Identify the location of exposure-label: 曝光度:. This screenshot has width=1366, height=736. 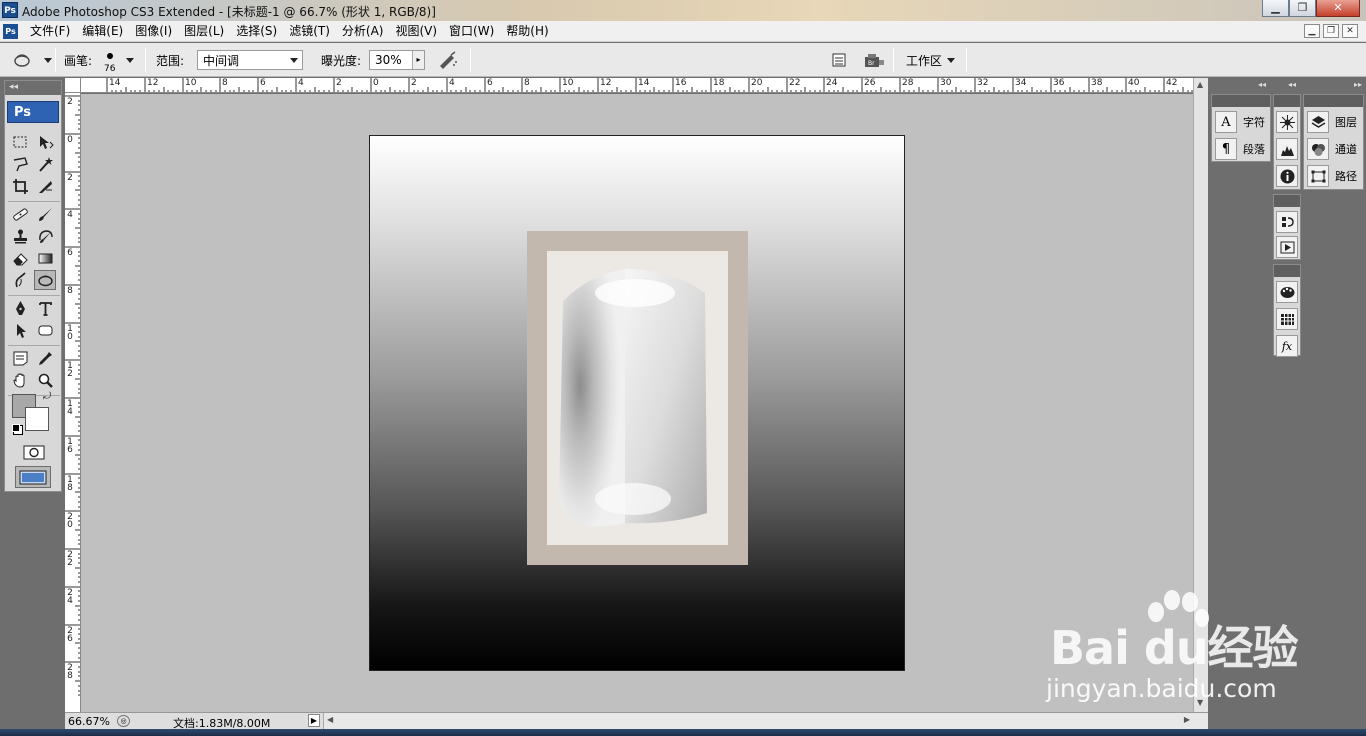
(341, 60).